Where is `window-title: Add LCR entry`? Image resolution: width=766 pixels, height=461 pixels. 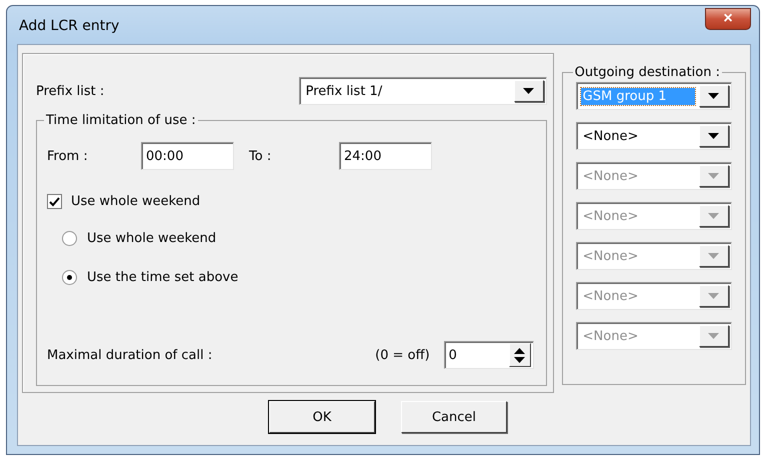 window-title: Add LCR entry is located at coordinates (69, 25).